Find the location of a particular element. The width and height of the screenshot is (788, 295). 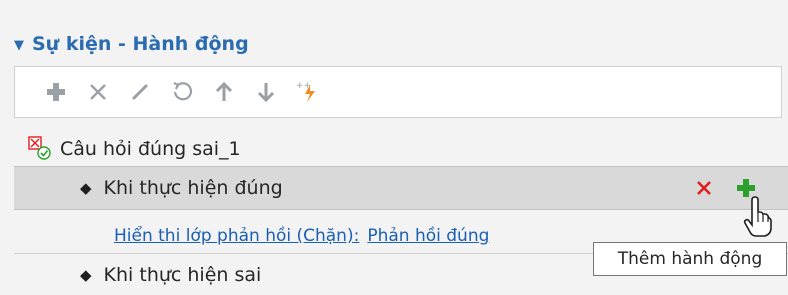

move-down-button is located at coordinates (266, 92).